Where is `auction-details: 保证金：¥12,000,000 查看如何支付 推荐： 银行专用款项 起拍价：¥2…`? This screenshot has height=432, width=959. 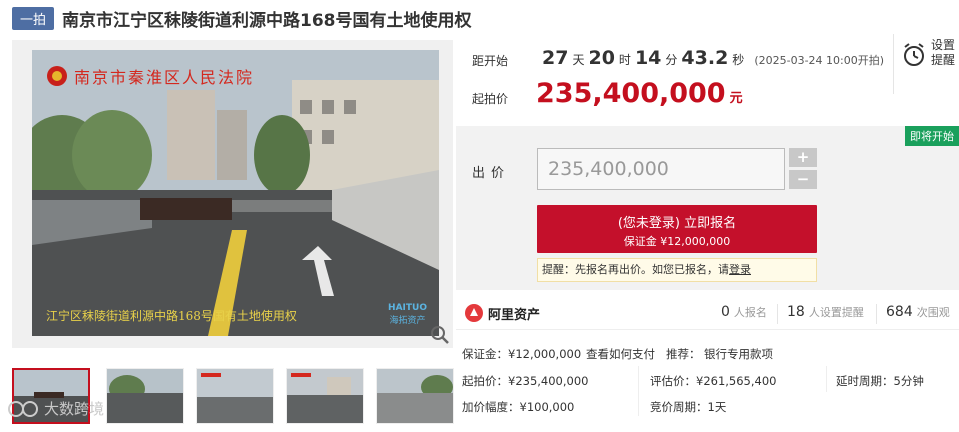
auction-details: 保证金：¥12,000,000 查看如何支付 推荐： 银行专用款项 起拍价：¥2… is located at coordinates (707, 385).